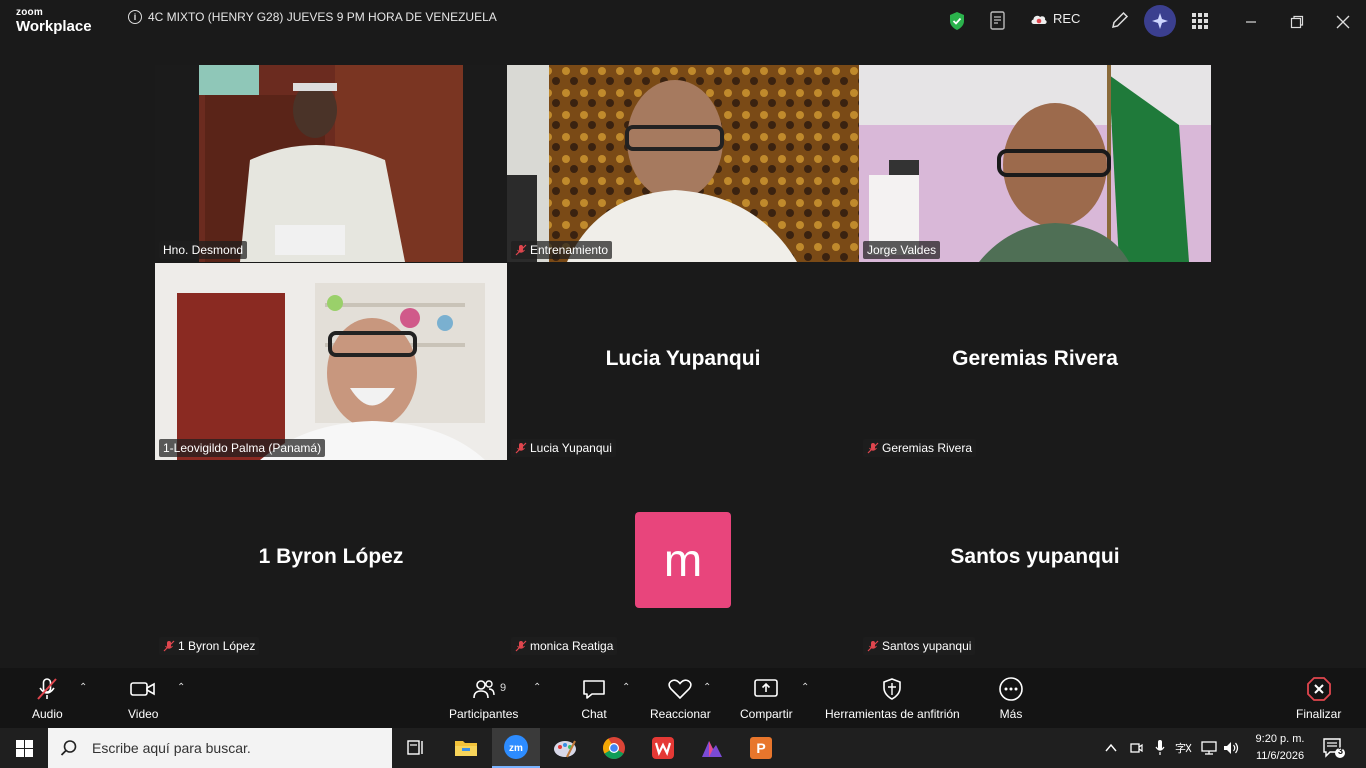 The width and height of the screenshot is (1366, 768). I want to click on participant-tile: Santos yupanqui Santos yupanqui, so click(1035, 559).